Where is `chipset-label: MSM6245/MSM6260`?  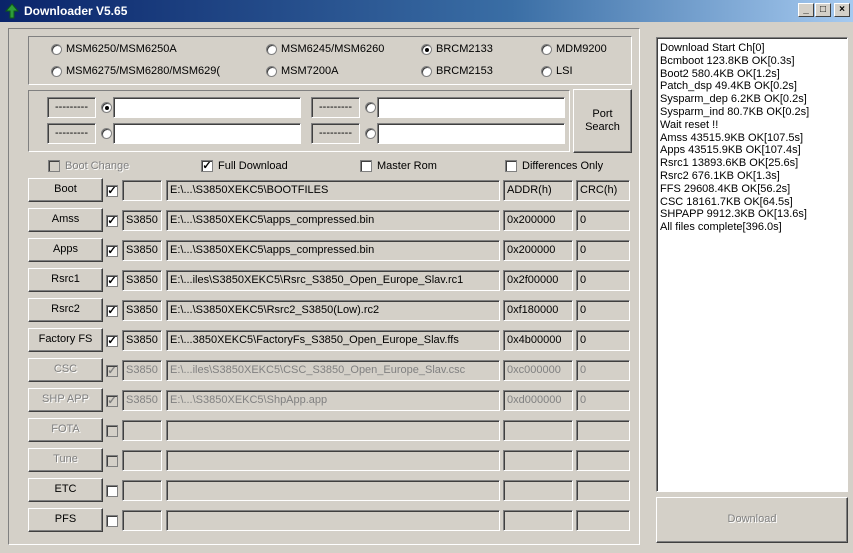 chipset-label: MSM6245/MSM6260 is located at coordinates (333, 49).